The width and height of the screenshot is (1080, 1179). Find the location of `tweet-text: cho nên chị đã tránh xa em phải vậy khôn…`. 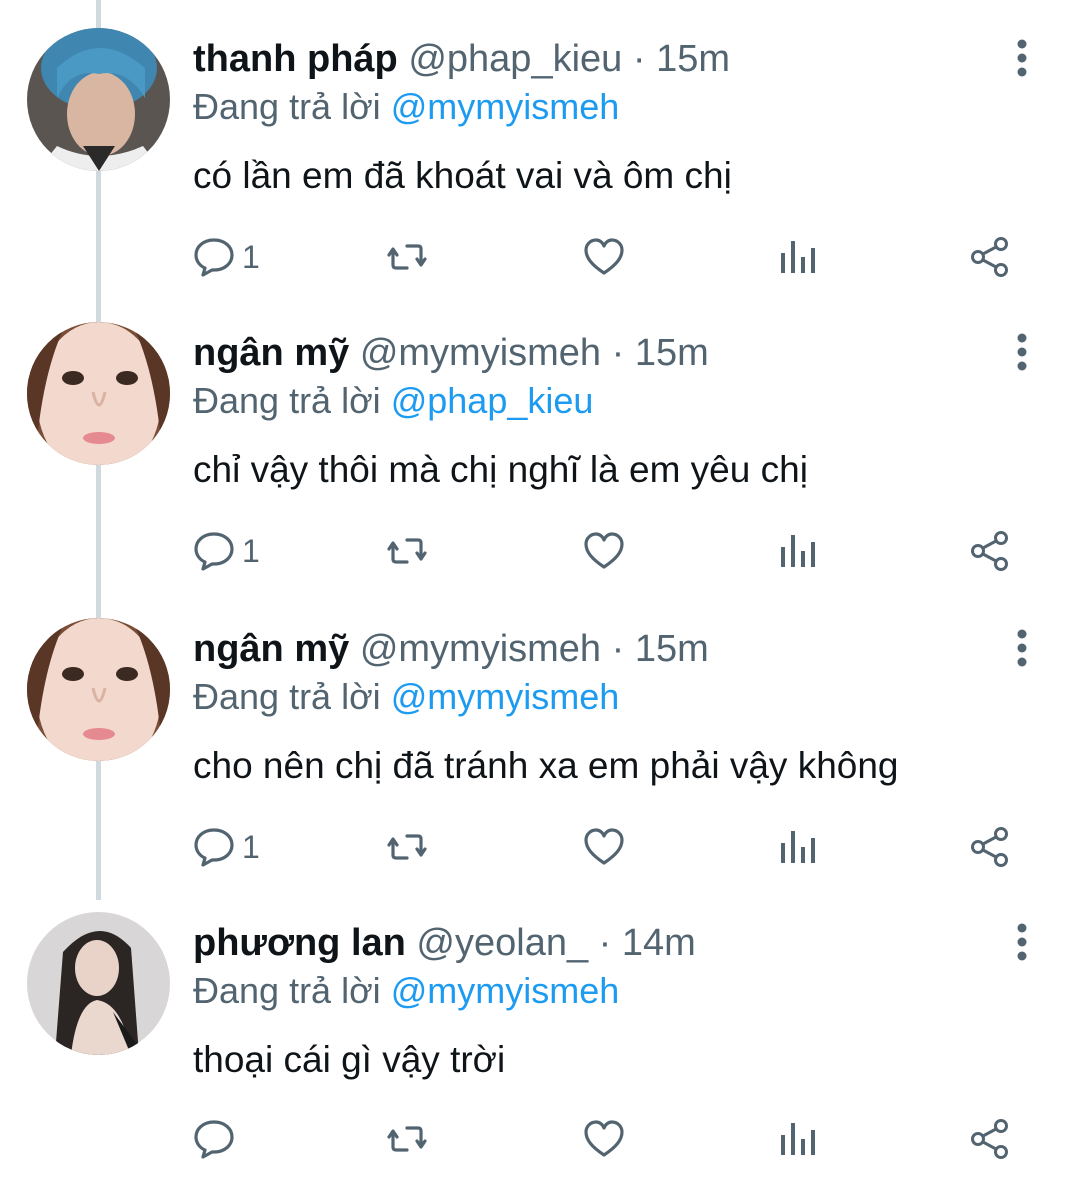

tweet-text: cho nên chị đã tránh xa em phải vậy khôn… is located at coordinates (546, 765).